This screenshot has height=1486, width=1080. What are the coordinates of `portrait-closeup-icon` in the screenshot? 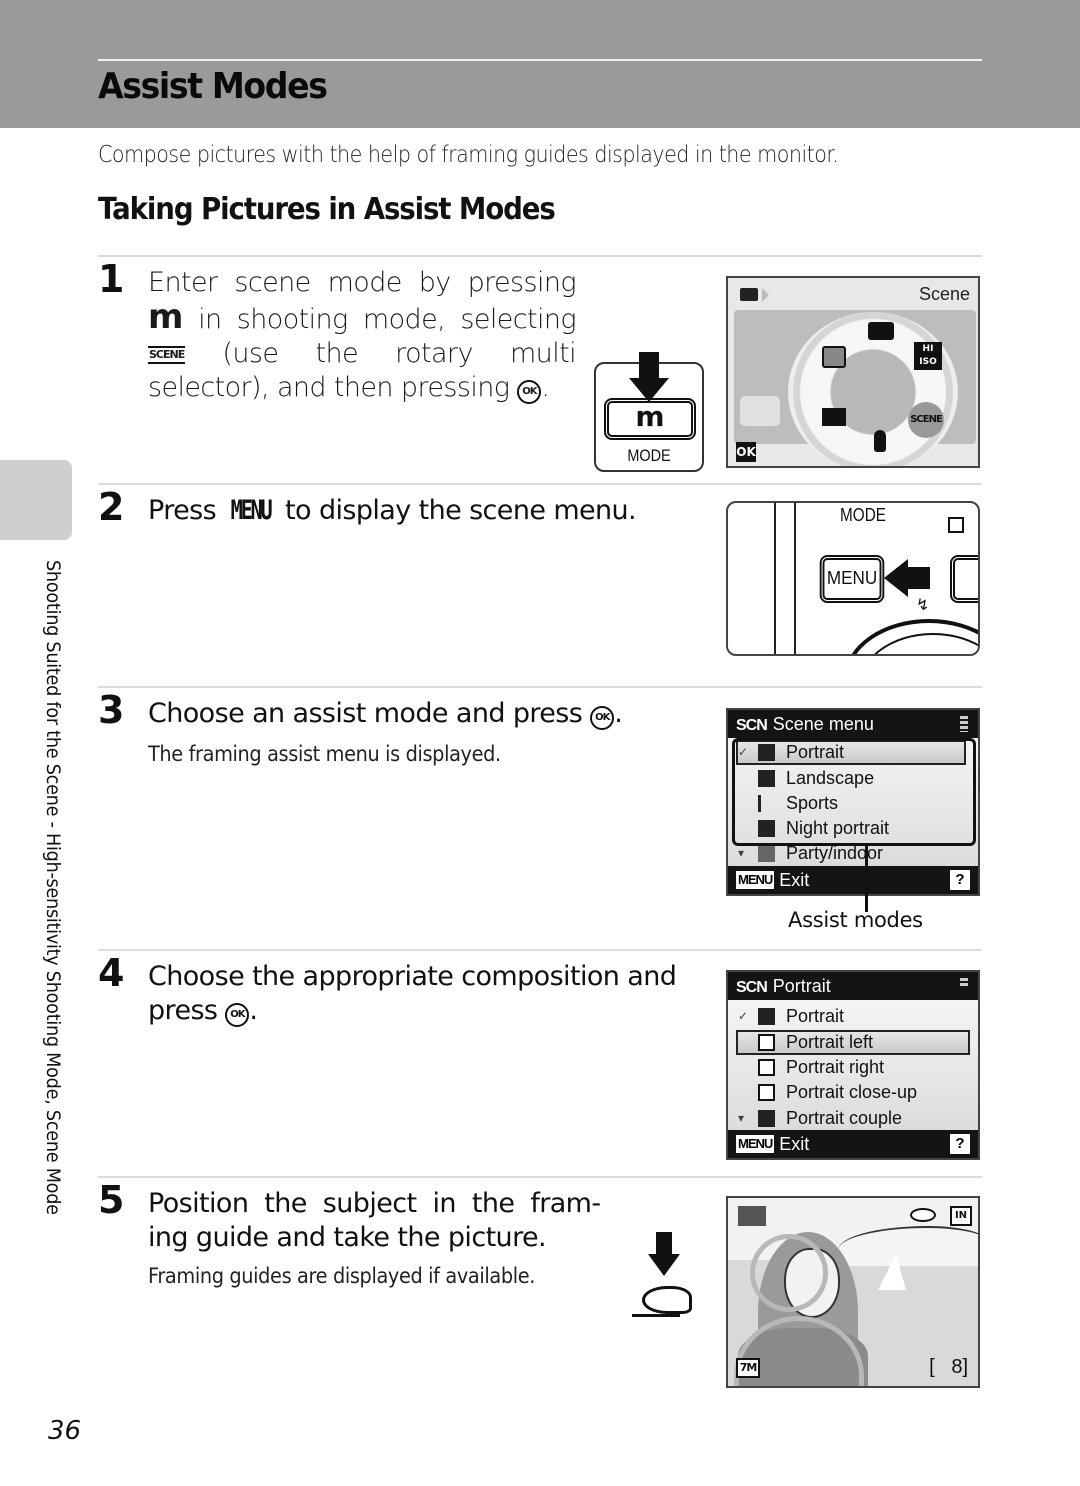 It's located at (766, 1092).